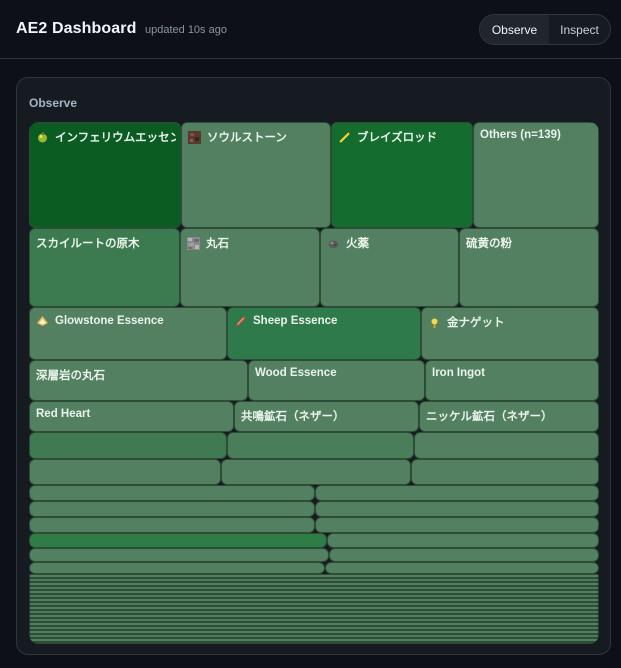  I want to click on treemap-tile-text: 丸石, so click(217, 244).